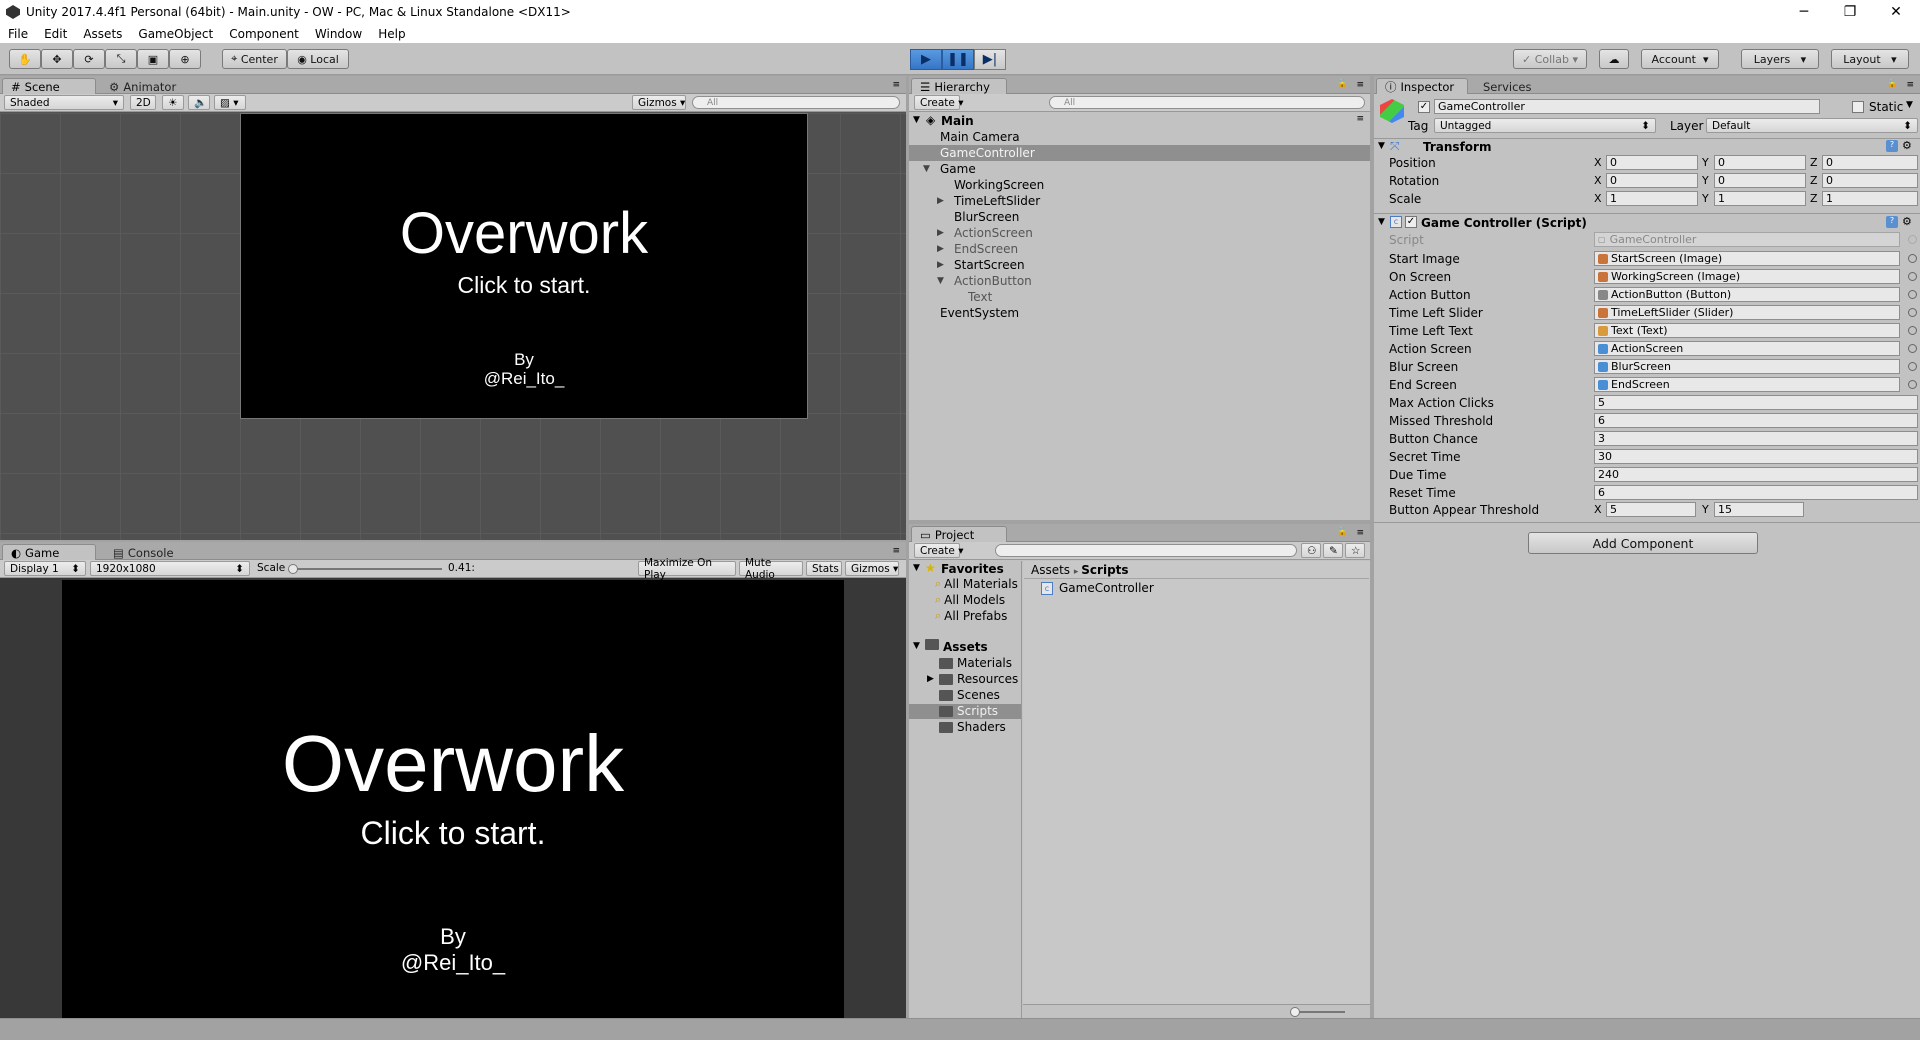 The width and height of the screenshot is (1920, 1040). What do you see at coordinates (64, 102) in the screenshot?
I see `shading-dropdown: Shaded ▾` at bounding box center [64, 102].